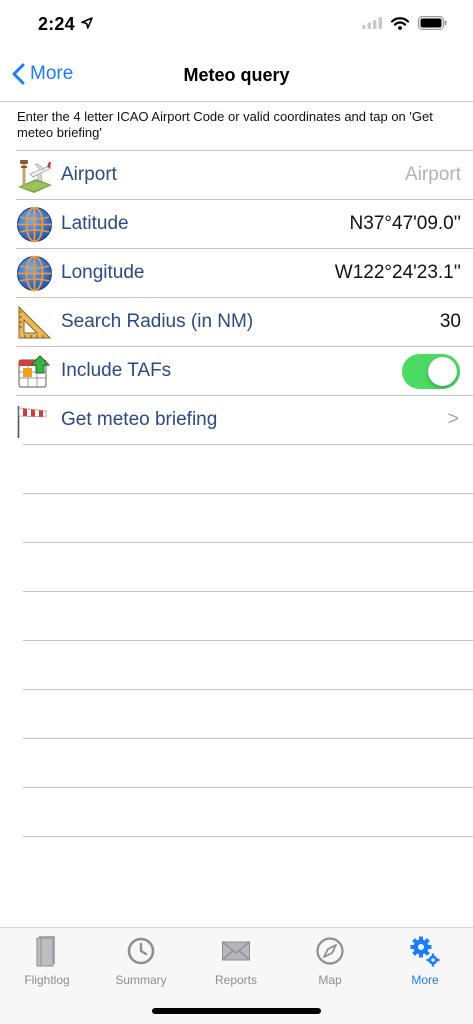 The width and height of the screenshot is (473, 1024). I want to click on nav-divider, so click(236, 101).